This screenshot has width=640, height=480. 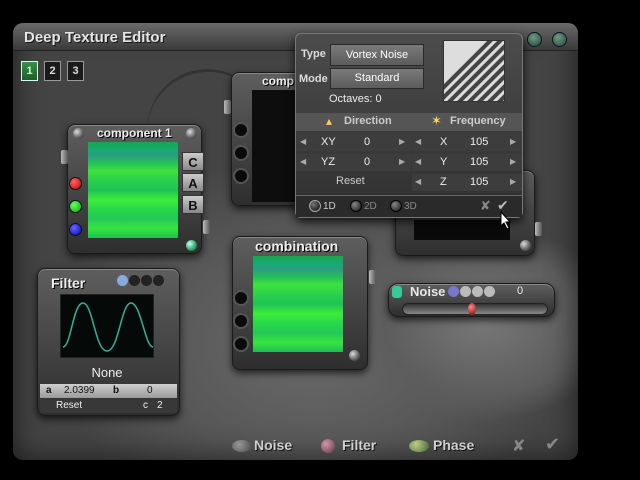 What do you see at coordinates (328, 162) in the screenshot?
I see `yz-label: YZ` at bounding box center [328, 162].